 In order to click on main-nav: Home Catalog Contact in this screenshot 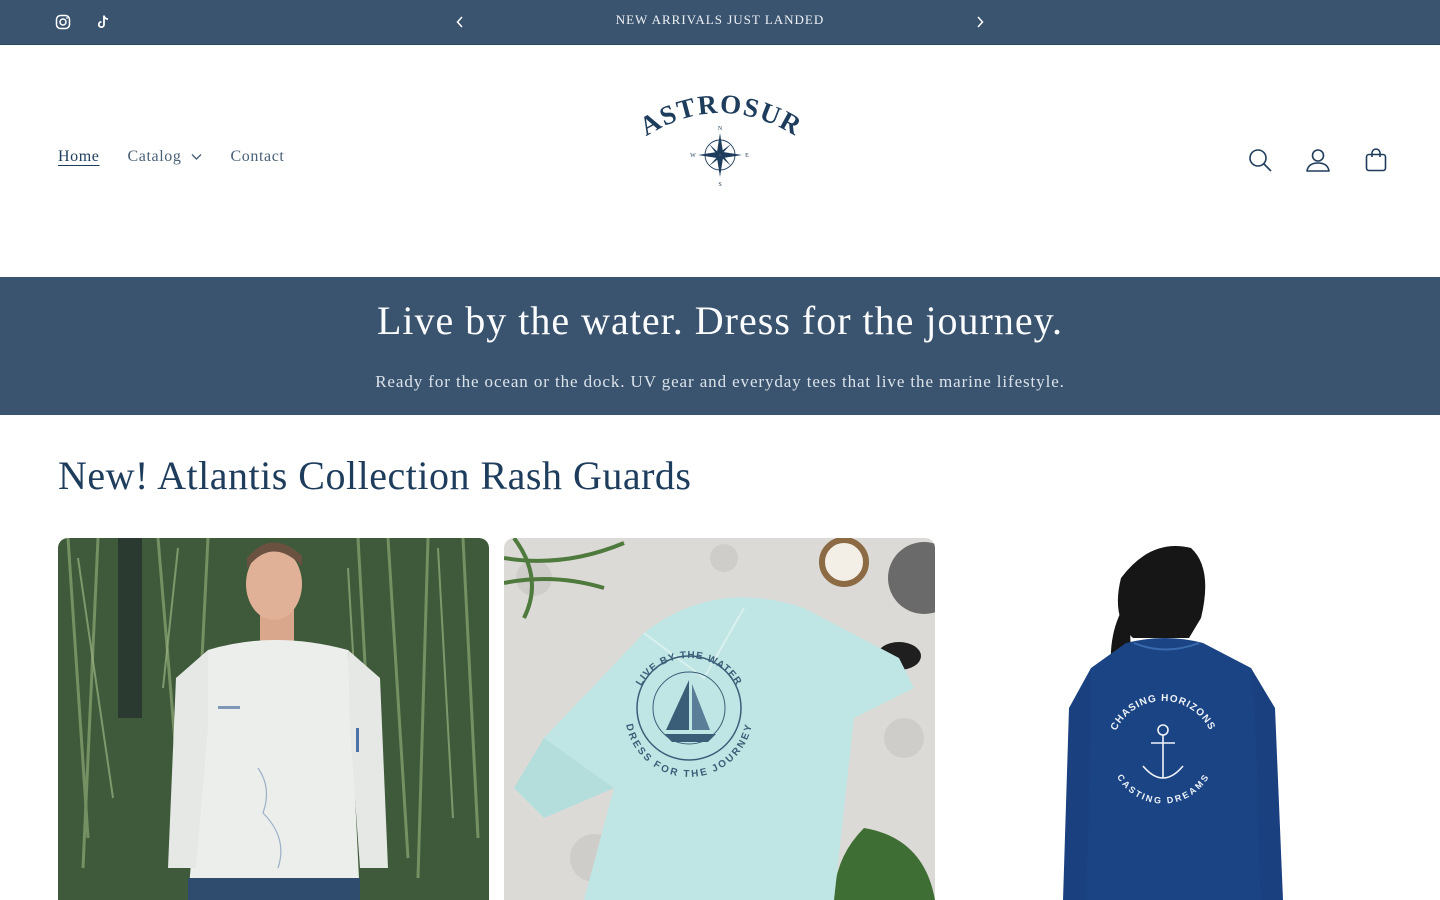, I will do `click(171, 157)`.